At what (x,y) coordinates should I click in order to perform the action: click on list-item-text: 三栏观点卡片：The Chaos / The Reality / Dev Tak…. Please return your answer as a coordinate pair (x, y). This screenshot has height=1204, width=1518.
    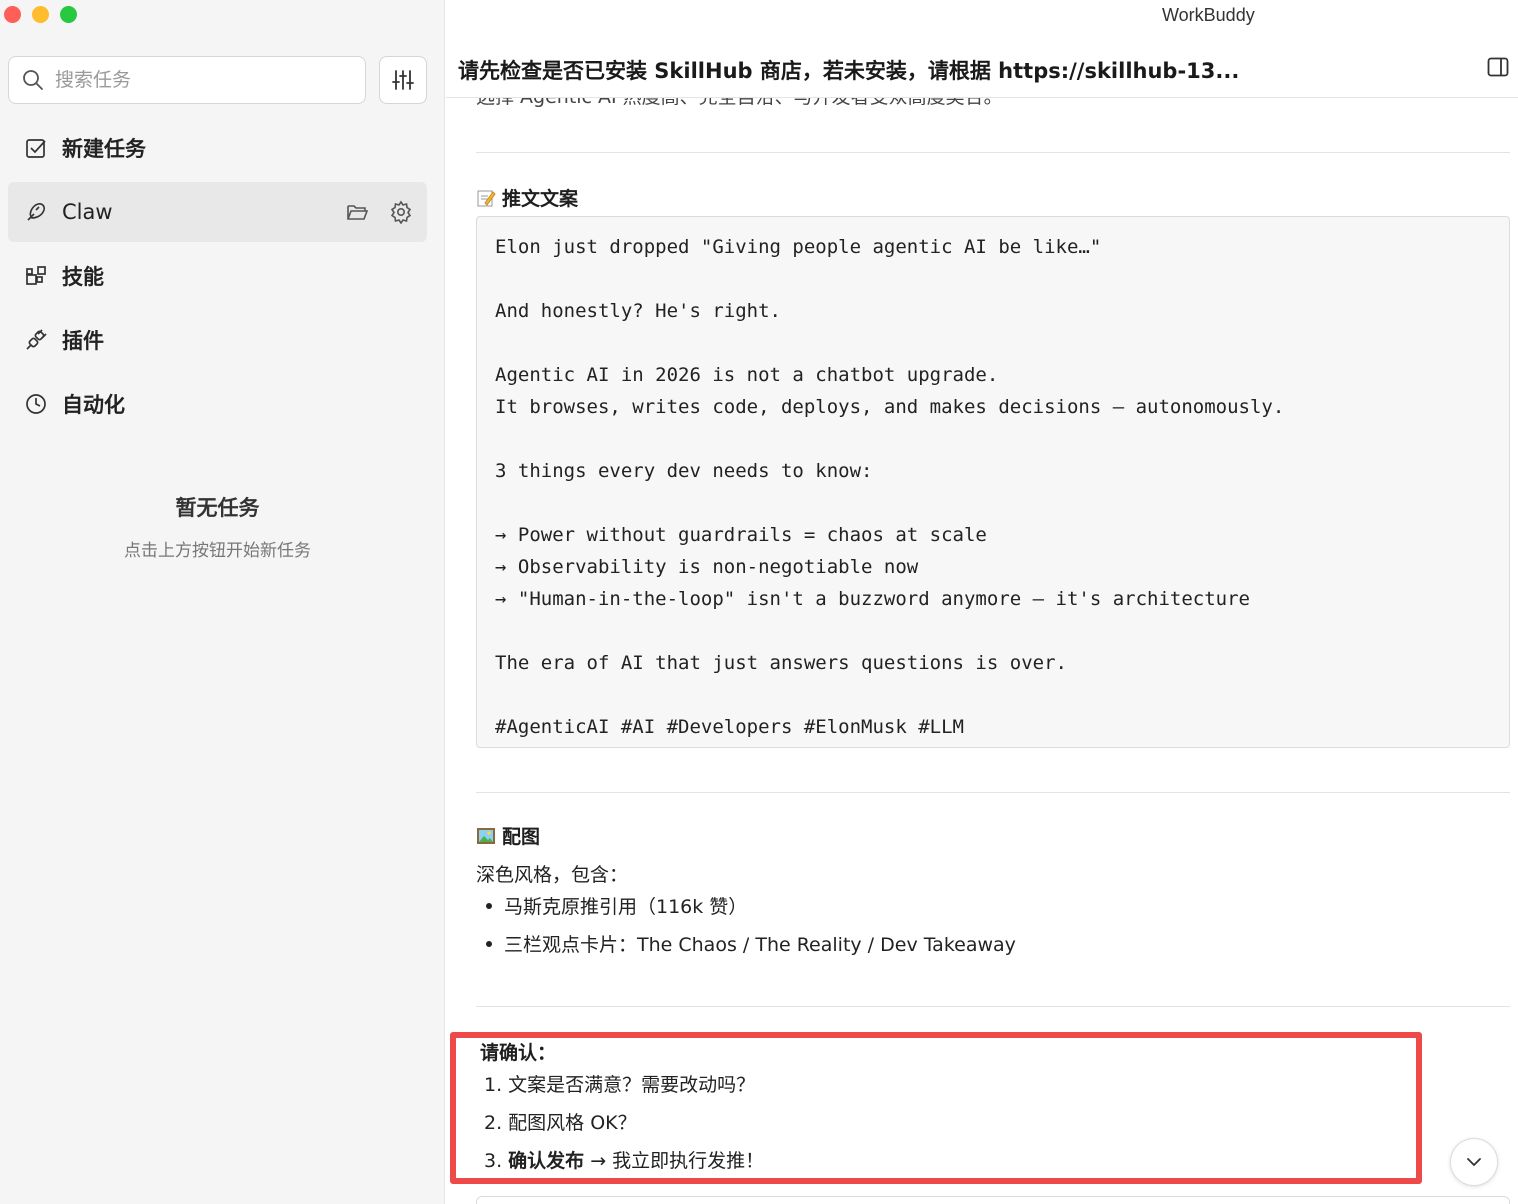
    Looking at the image, I should click on (760, 945).